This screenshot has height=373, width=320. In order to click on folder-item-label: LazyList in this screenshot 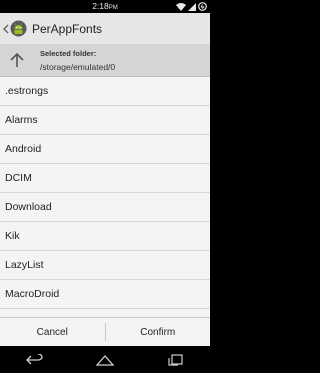, I will do `click(24, 265)`.